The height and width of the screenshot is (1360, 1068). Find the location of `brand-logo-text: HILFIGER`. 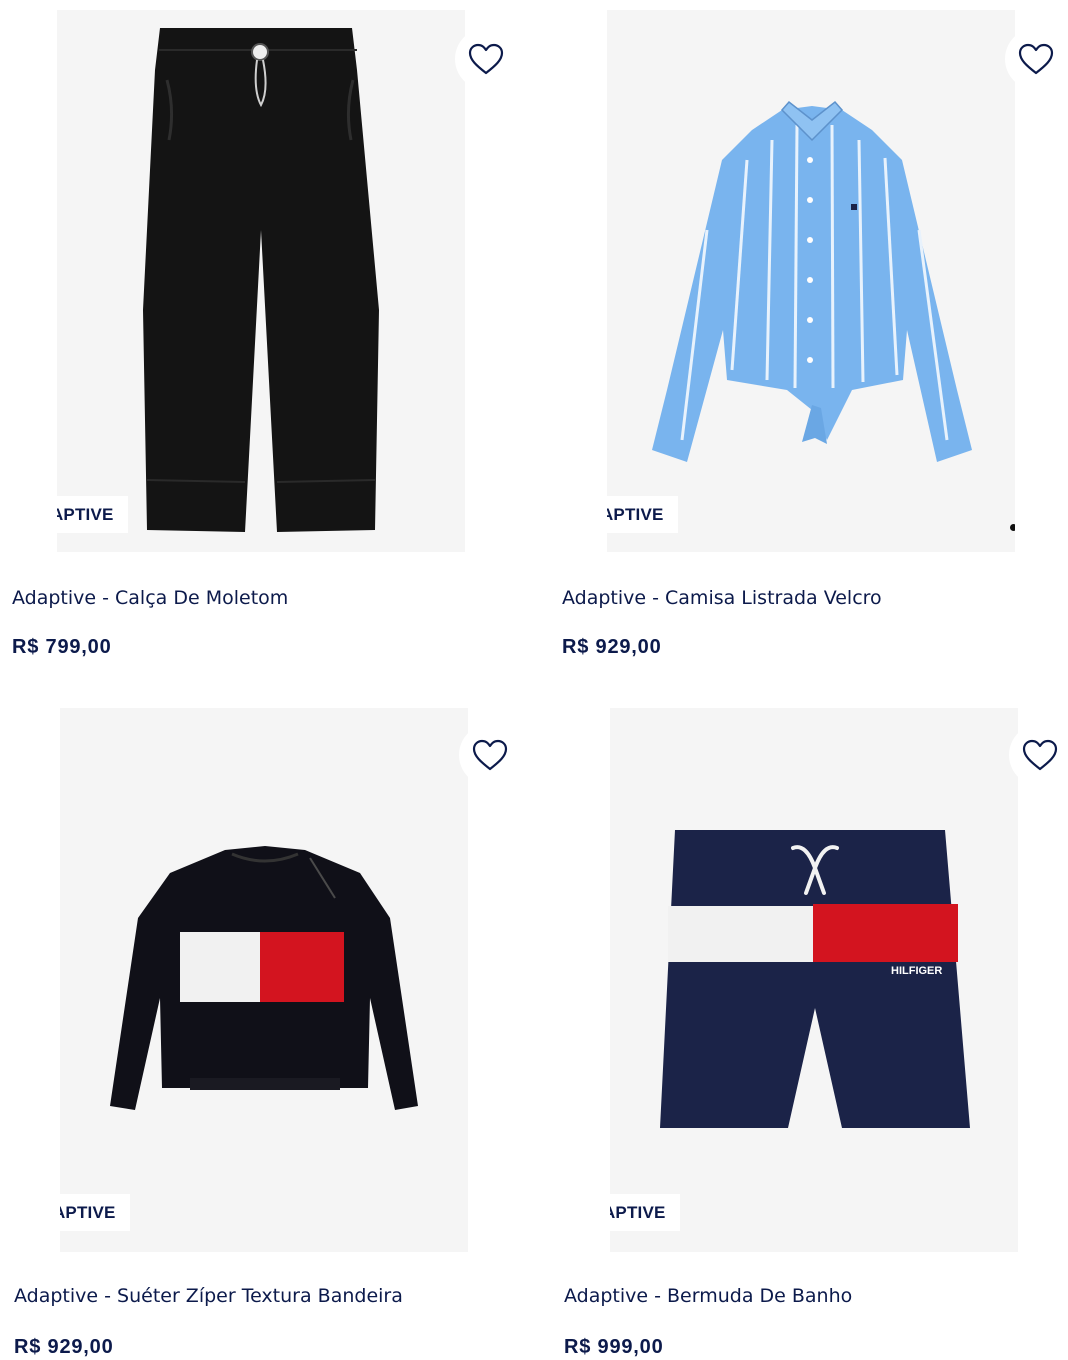

brand-logo-text: HILFIGER is located at coordinates (916, 971).